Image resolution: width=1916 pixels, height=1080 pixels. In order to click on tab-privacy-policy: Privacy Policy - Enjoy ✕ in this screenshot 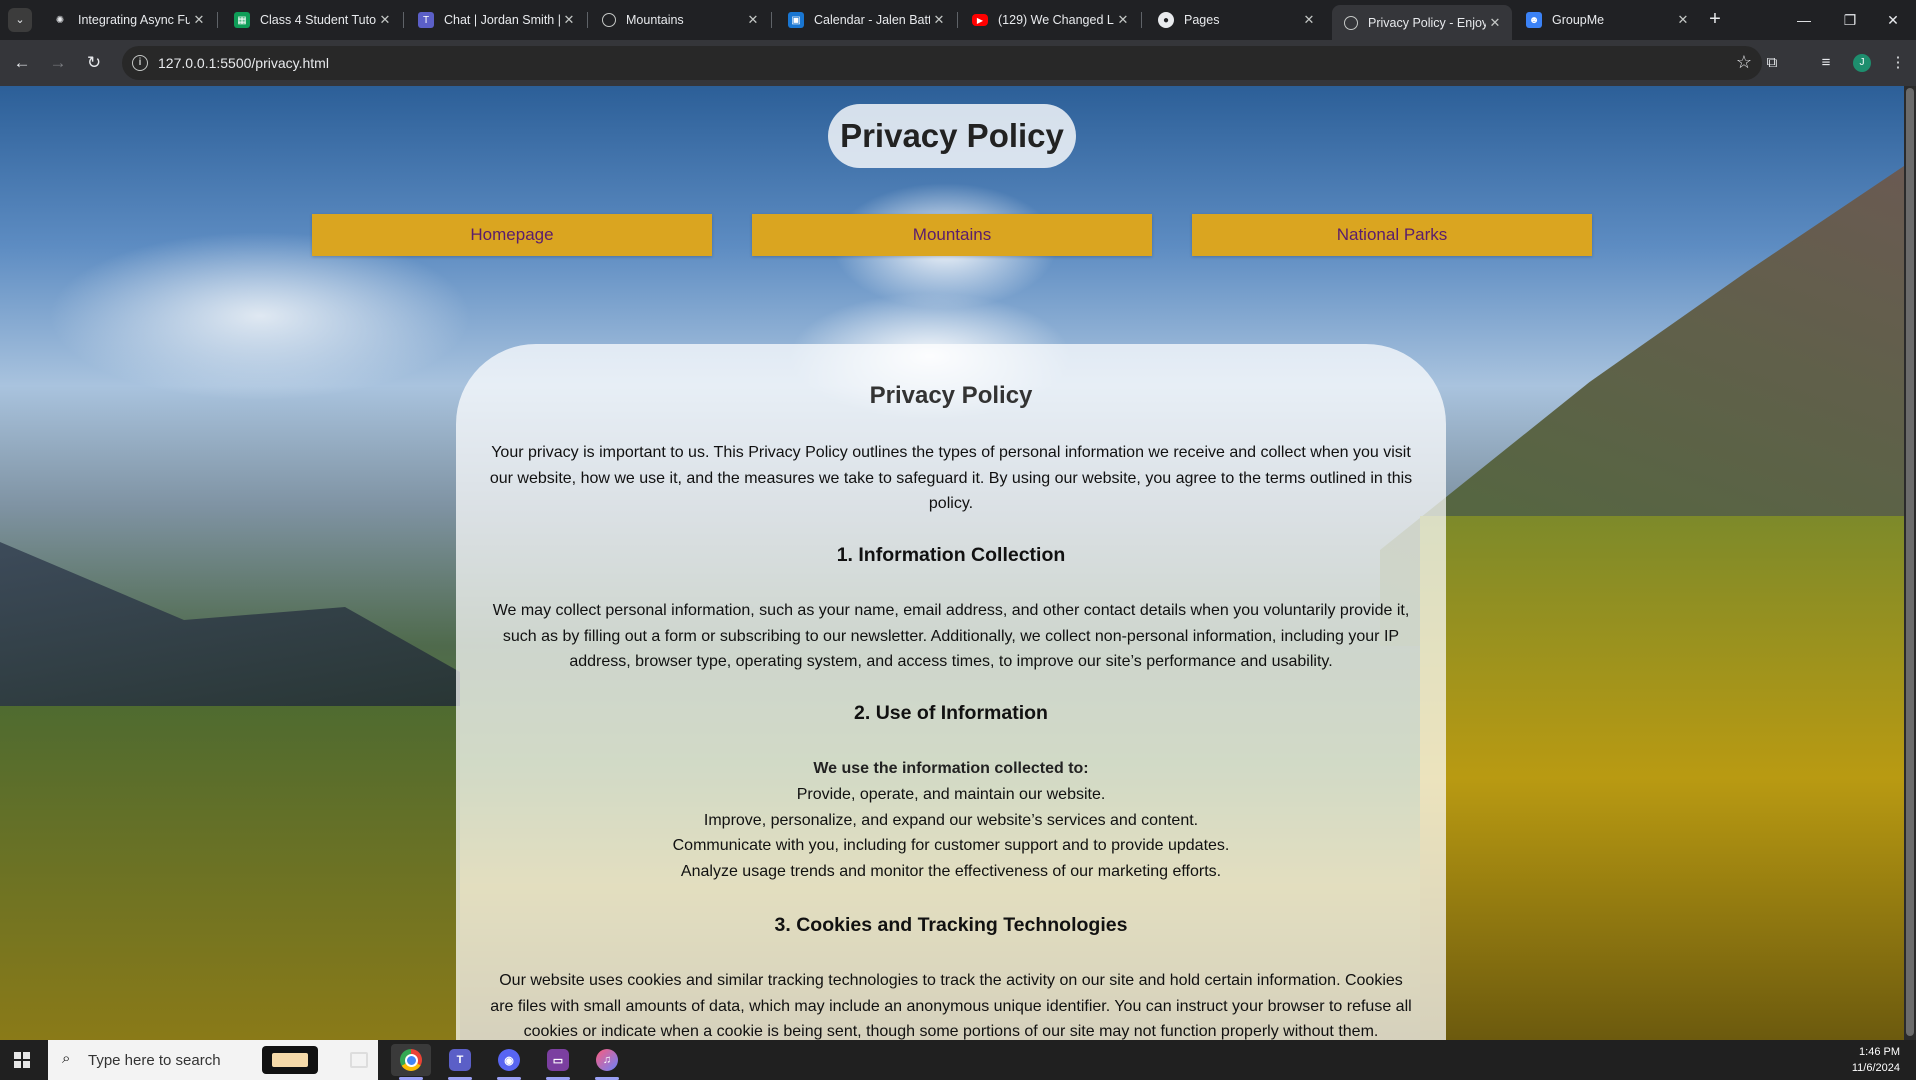, I will do `click(1422, 22)`.